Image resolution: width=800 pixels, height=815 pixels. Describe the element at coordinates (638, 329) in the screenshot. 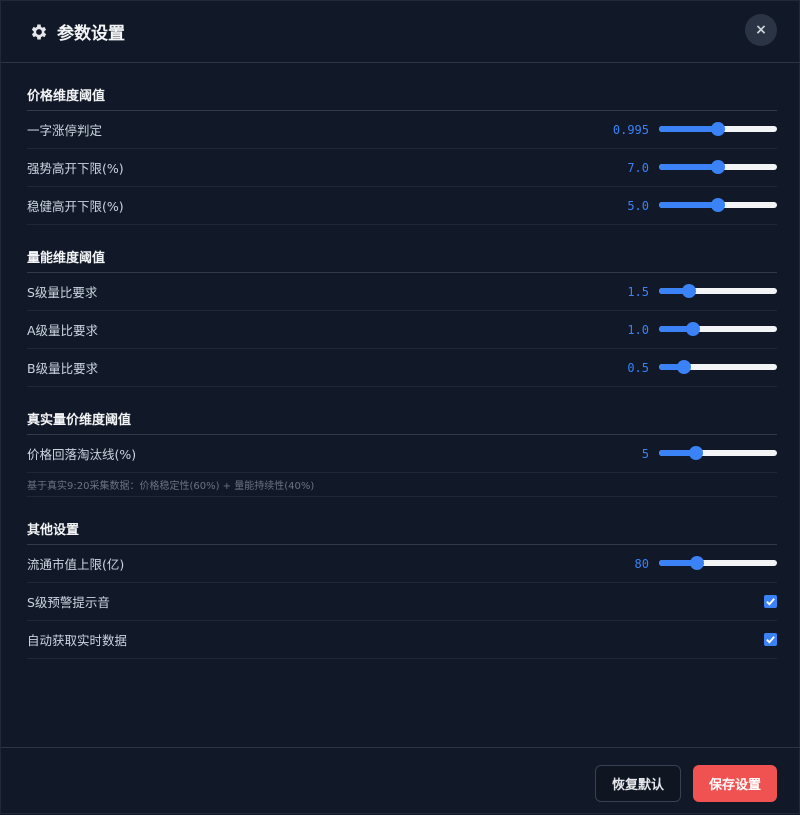

I see `setting-value: 1.0` at that location.